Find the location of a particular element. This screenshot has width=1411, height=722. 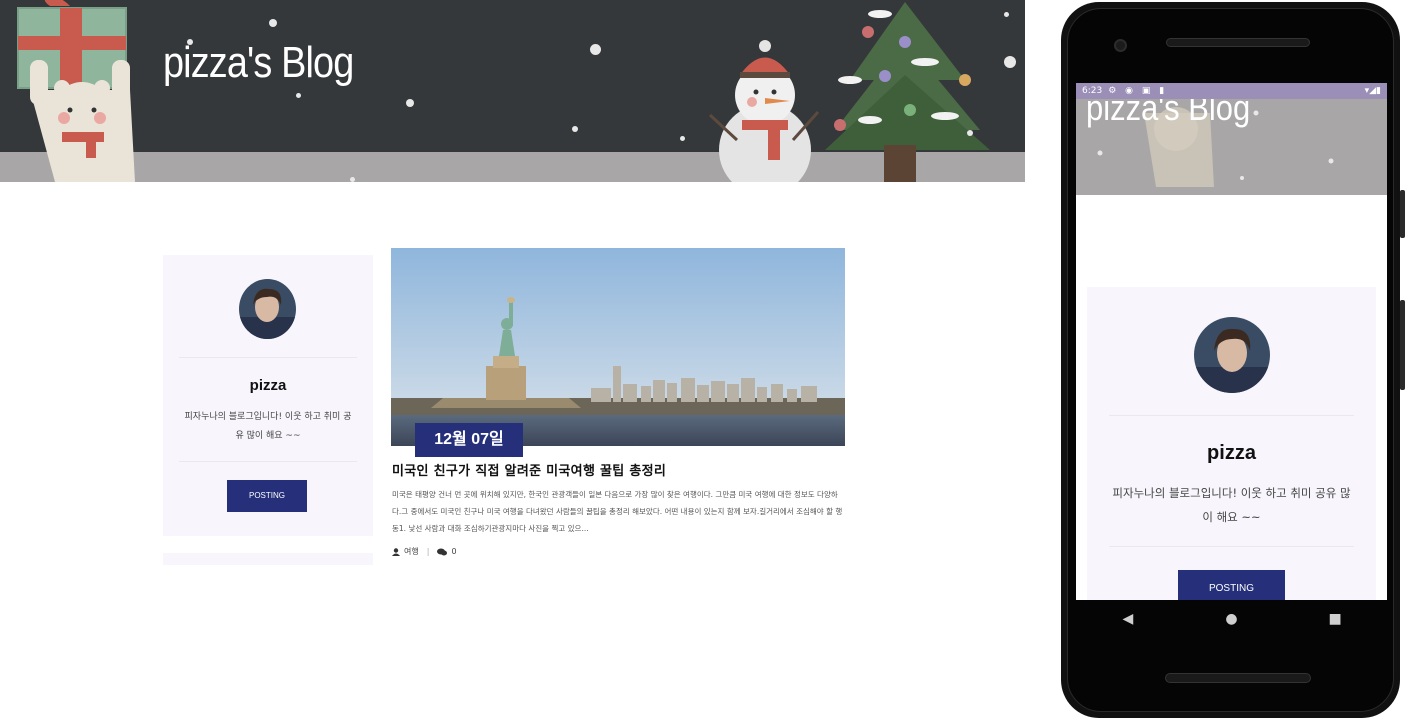

earpiece-speaker is located at coordinates (1238, 42).